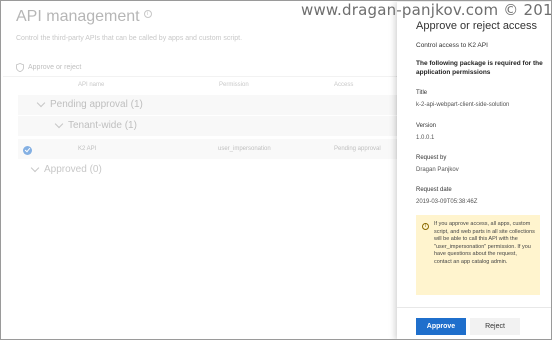 This screenshot has height=340, width=552. Describe the element at coordinates (422, 93) in the screenshot. I see `title-label: Title` at that location.